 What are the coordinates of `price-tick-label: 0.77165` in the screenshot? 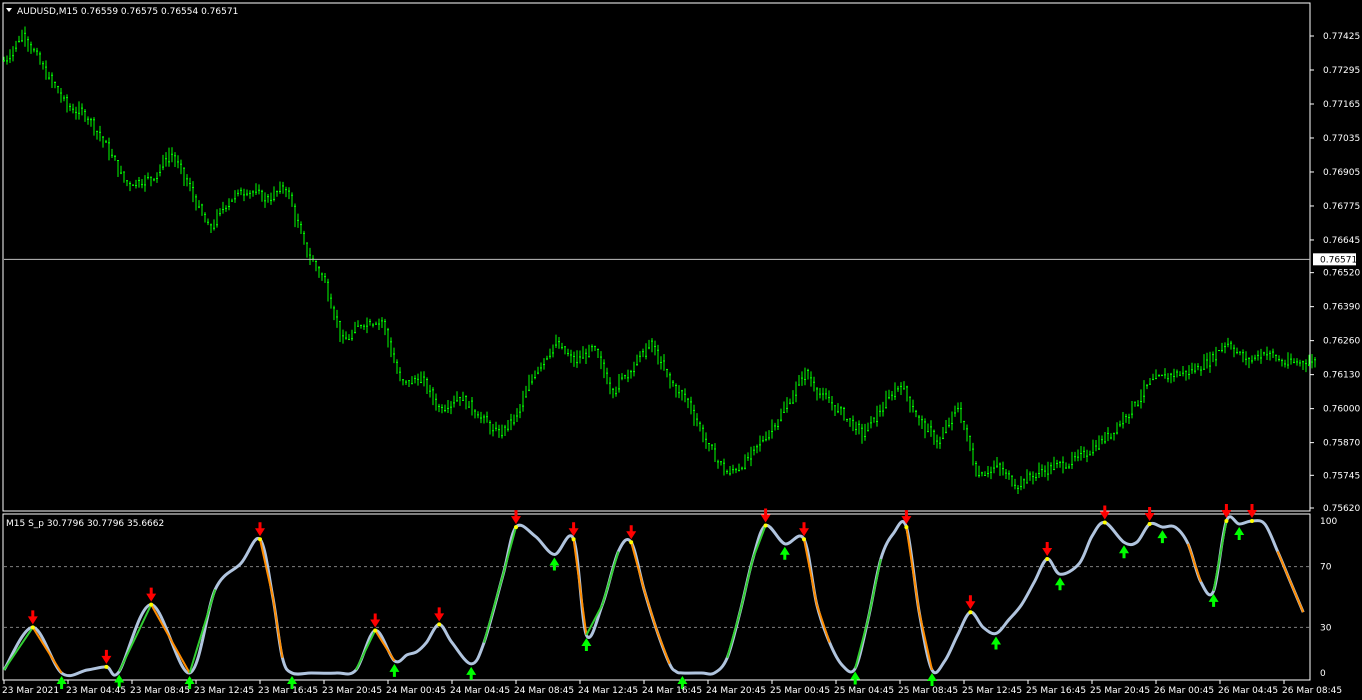 It's located at (1341, 105).